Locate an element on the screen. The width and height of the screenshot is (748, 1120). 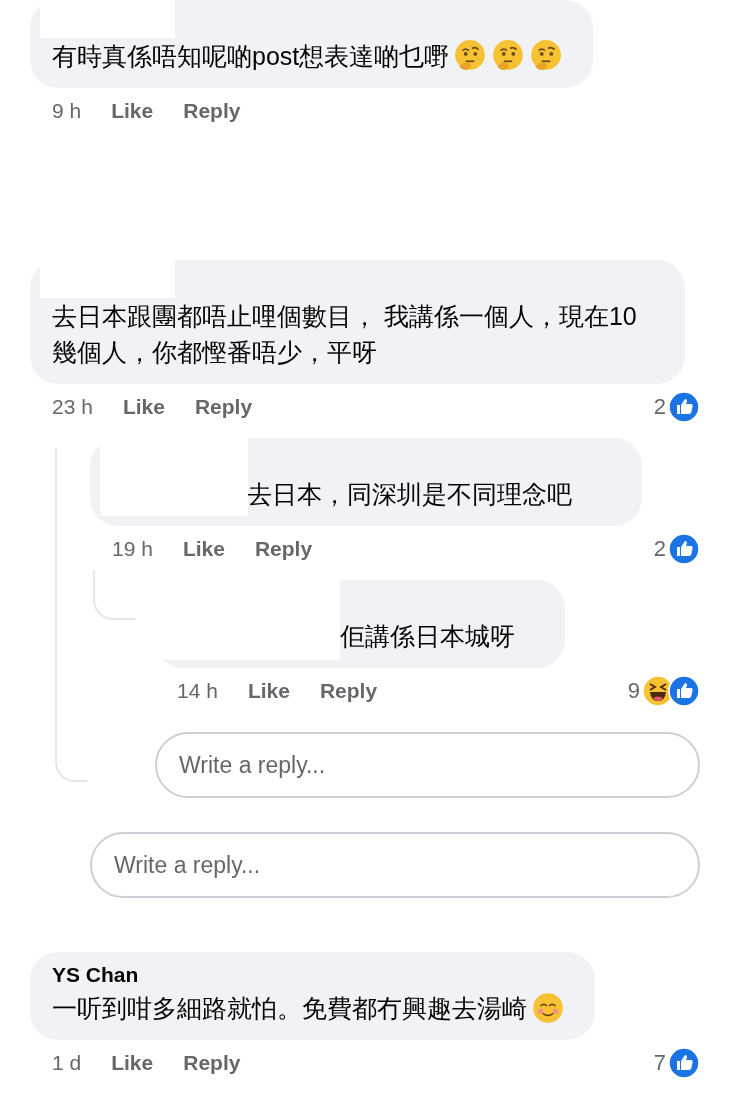
timestamp: 19 h is located at coordinates (132, 549).